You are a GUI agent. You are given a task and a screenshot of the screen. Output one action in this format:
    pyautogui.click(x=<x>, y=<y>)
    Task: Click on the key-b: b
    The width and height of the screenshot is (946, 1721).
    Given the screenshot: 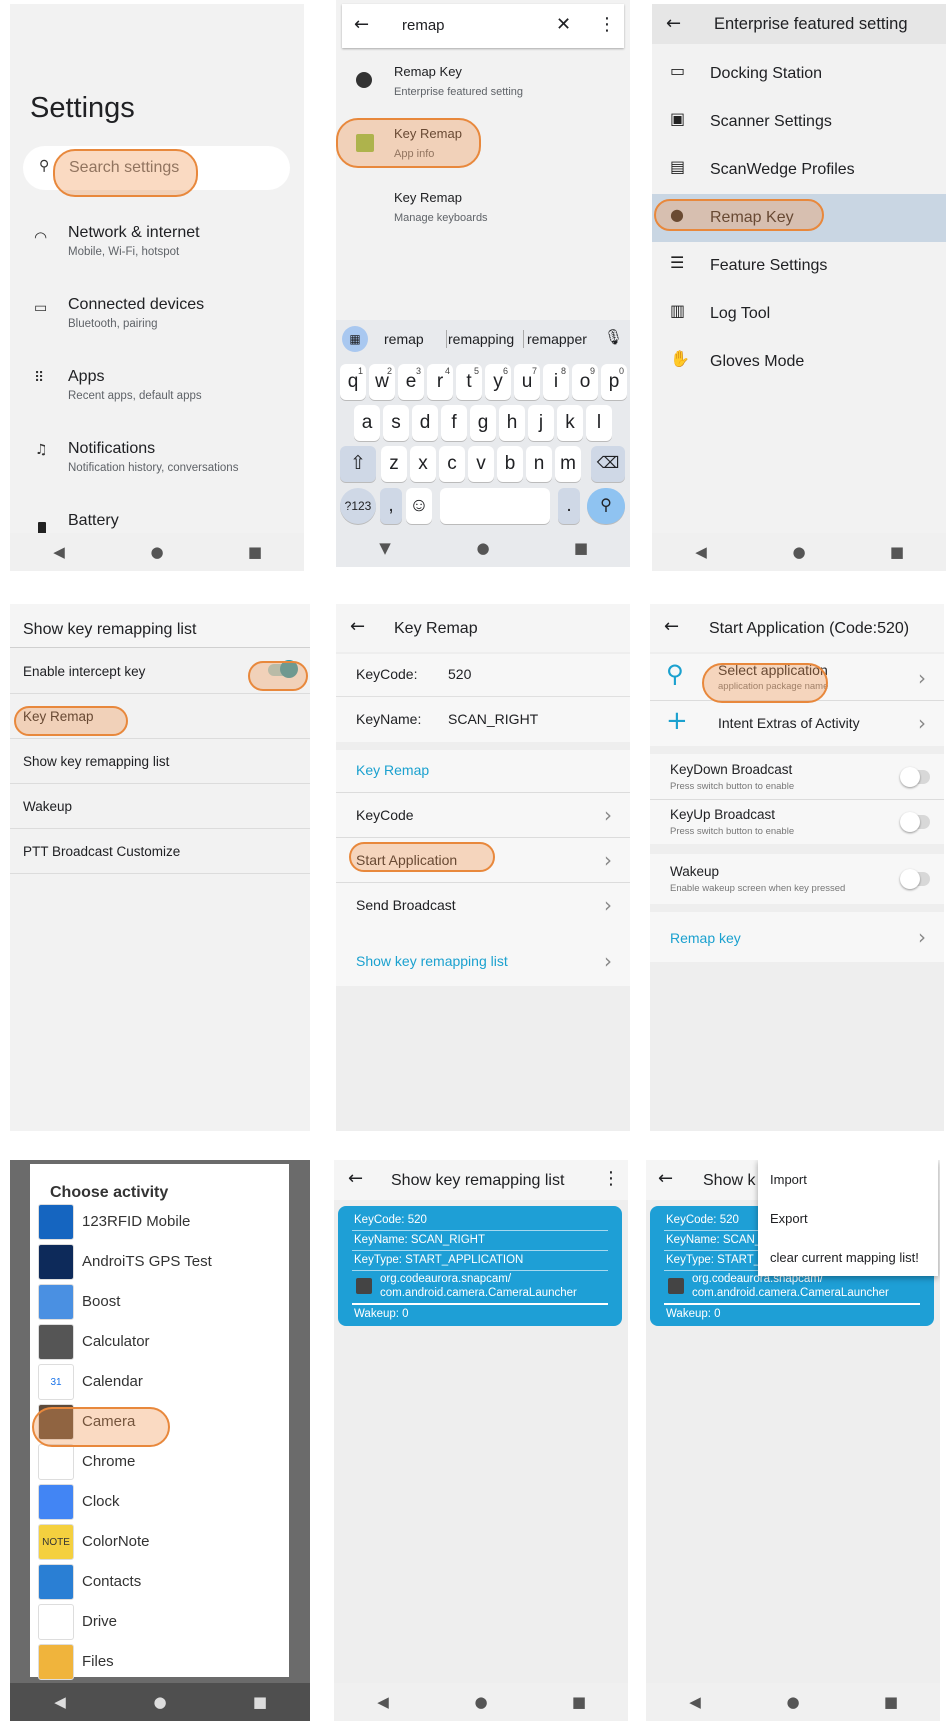 What is the action you would take?
    pyautogui.click(x=510, y=464)
    